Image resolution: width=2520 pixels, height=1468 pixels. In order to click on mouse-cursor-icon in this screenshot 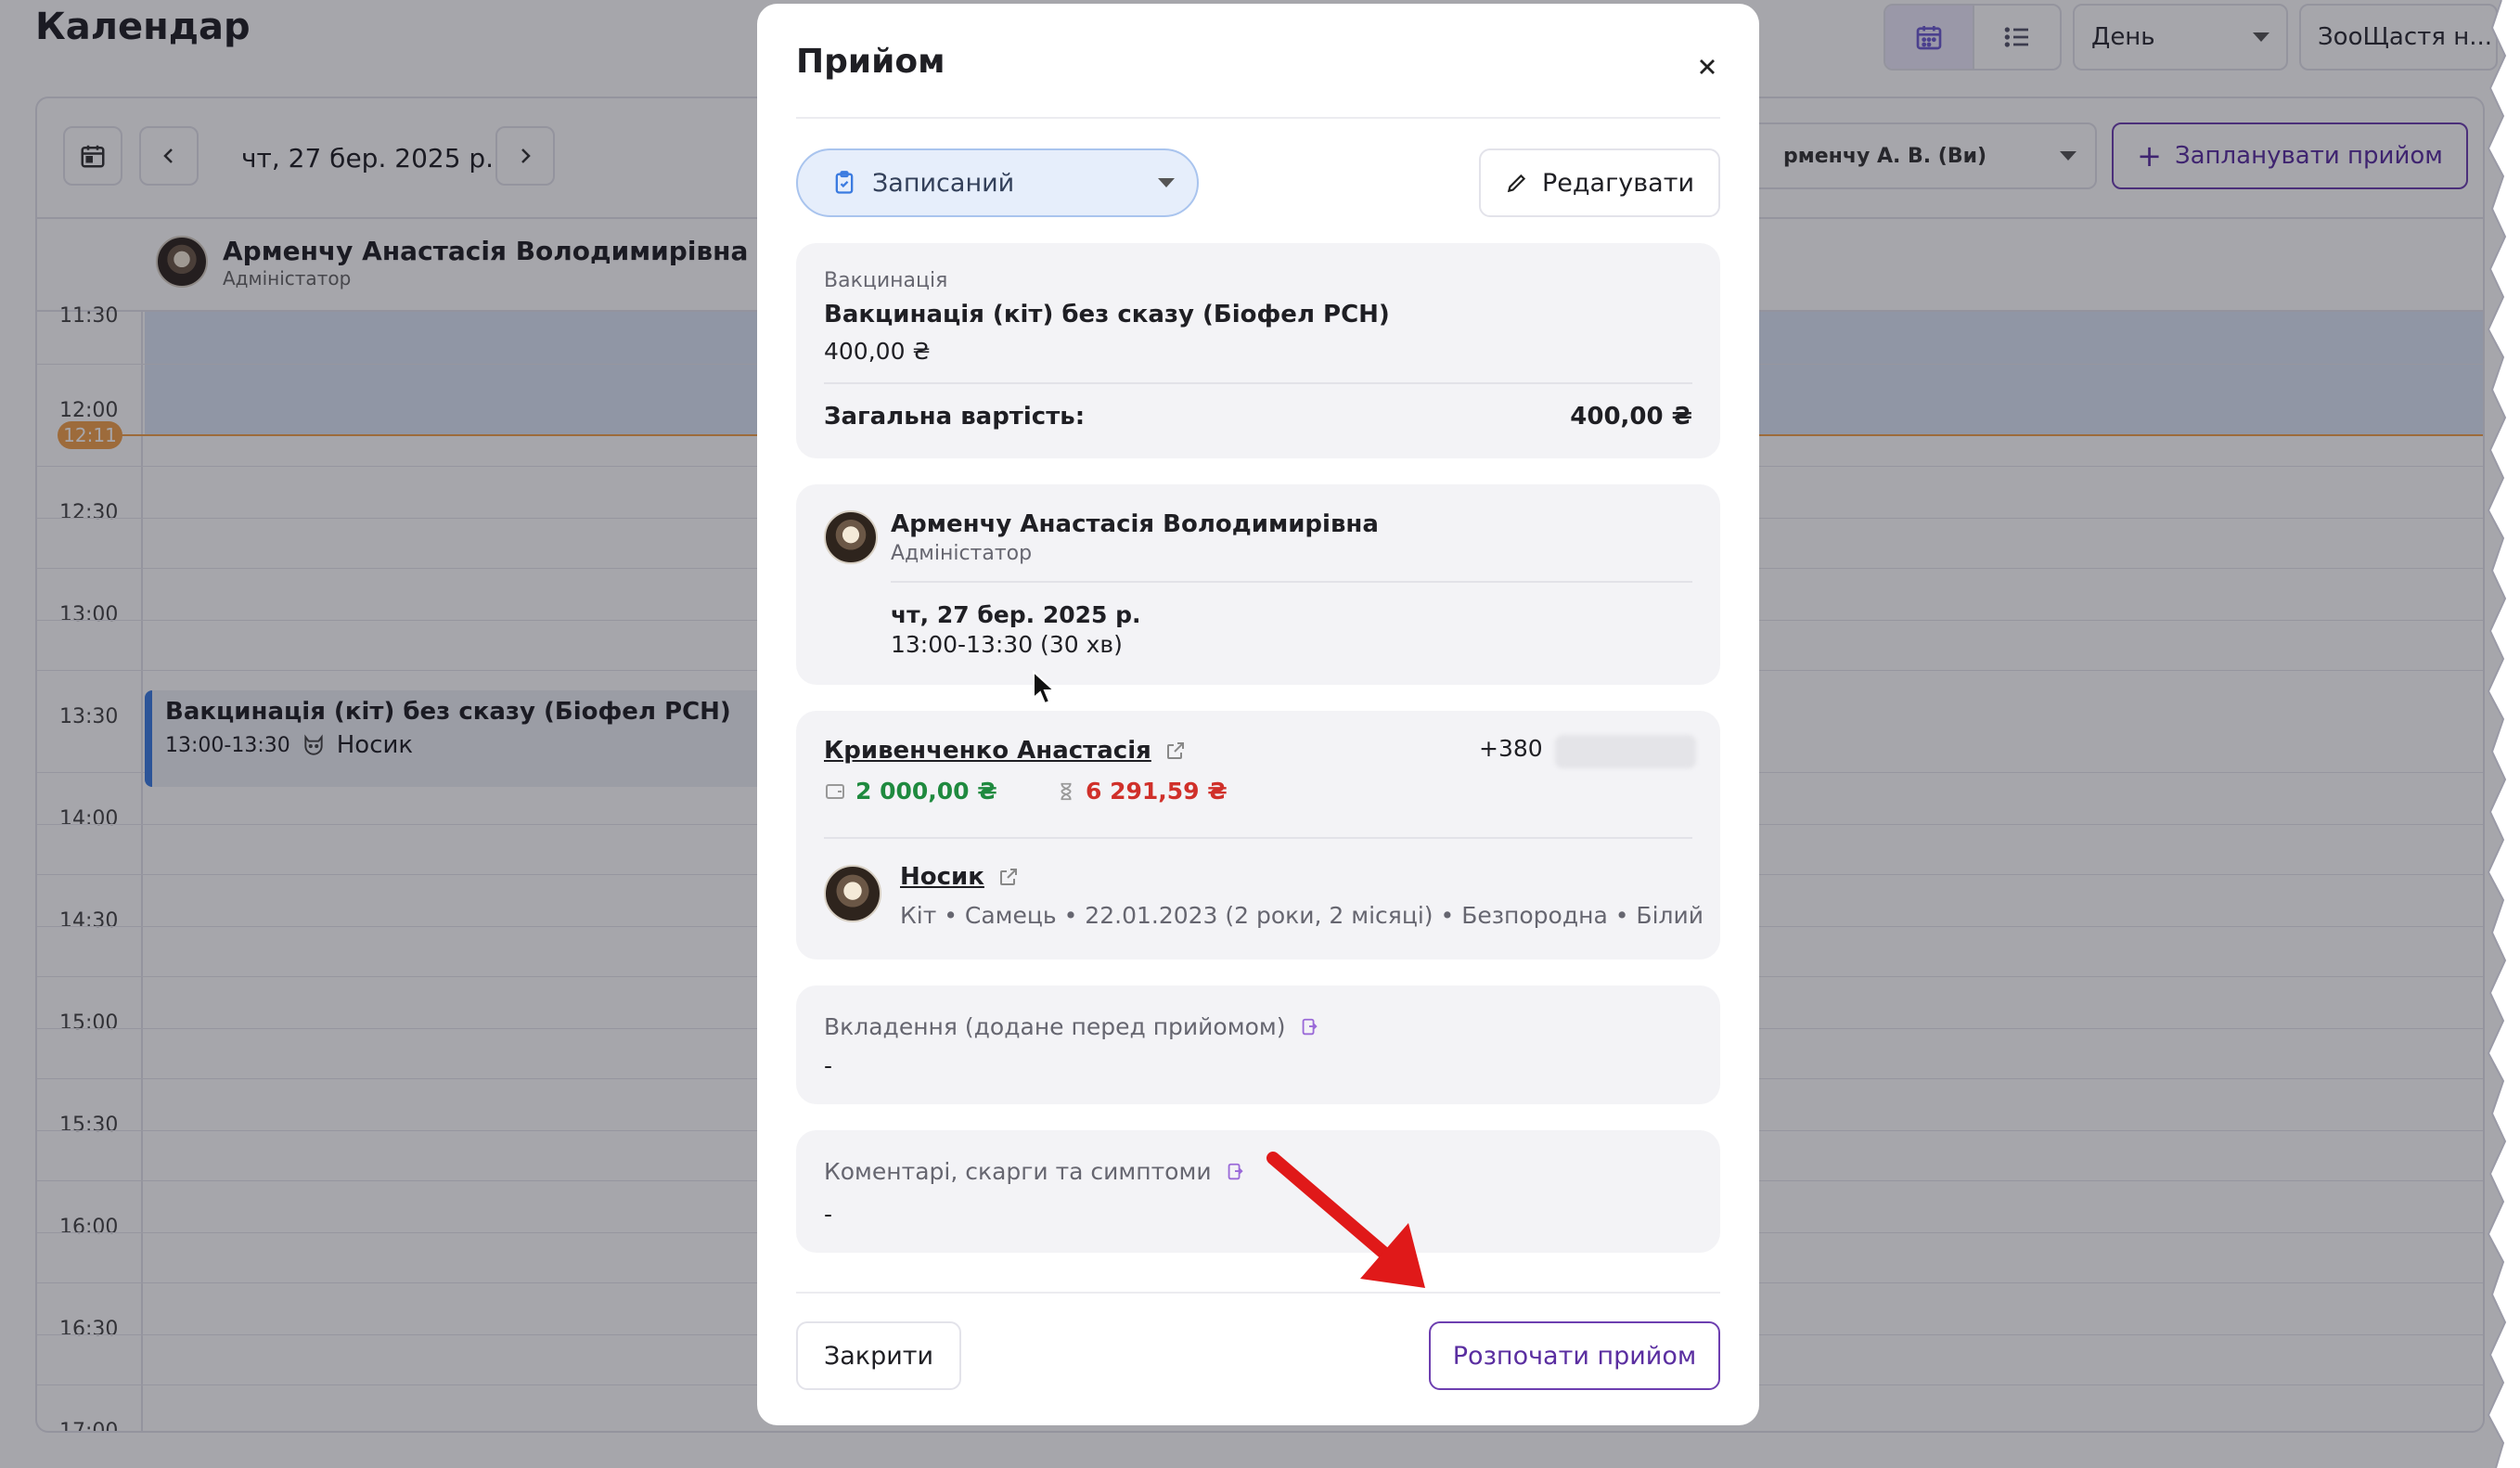, I will do `click(1045, 688)`.